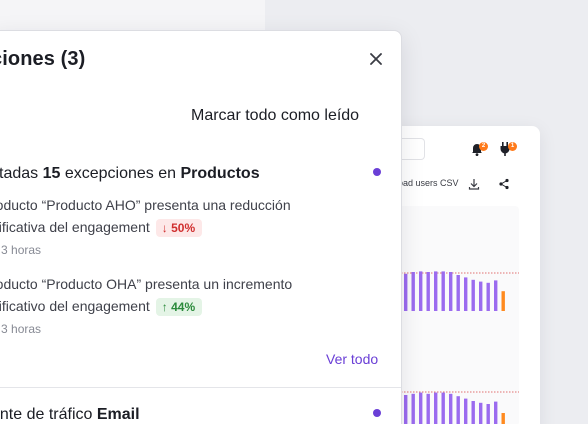  I want to click on share-icon, so click(504, 183).